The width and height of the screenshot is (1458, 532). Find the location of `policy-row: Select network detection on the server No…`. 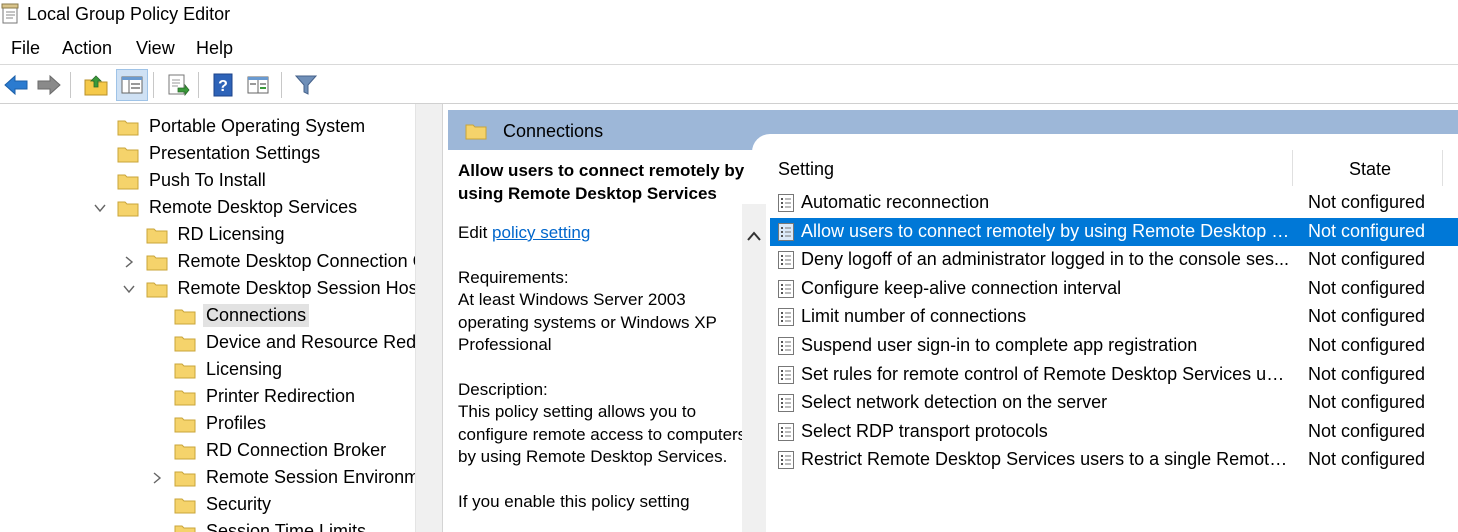

policy-row: Select network detection on the server No… is located at coordinates (1114, 403).